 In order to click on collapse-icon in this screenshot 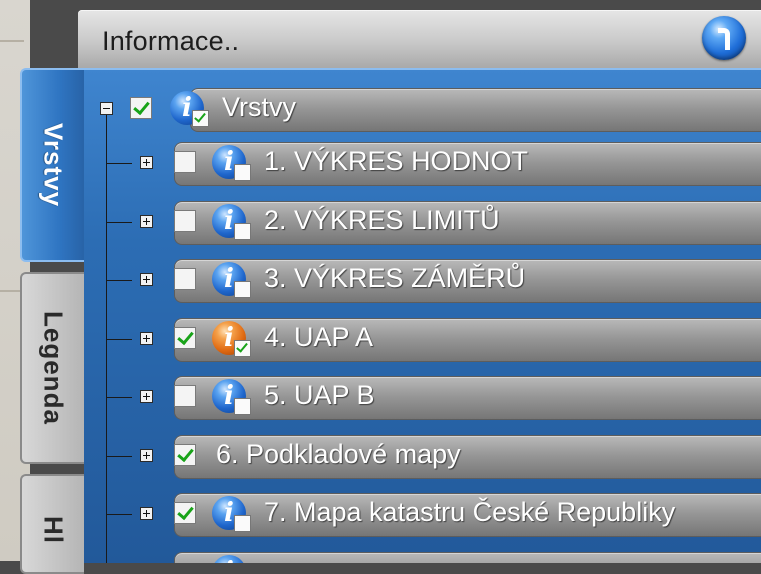, I will do `click(106, 108)`.